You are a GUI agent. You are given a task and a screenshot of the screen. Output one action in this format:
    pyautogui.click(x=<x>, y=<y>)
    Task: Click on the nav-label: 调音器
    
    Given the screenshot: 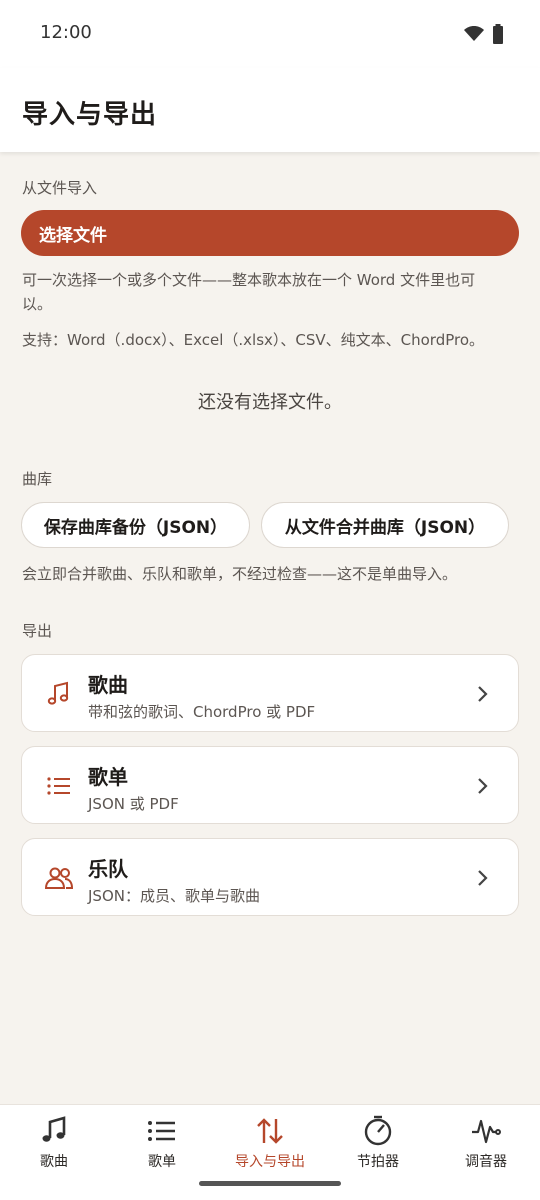 What is the action you would take?
    pyautogui.click(x=486, y=1162)
    